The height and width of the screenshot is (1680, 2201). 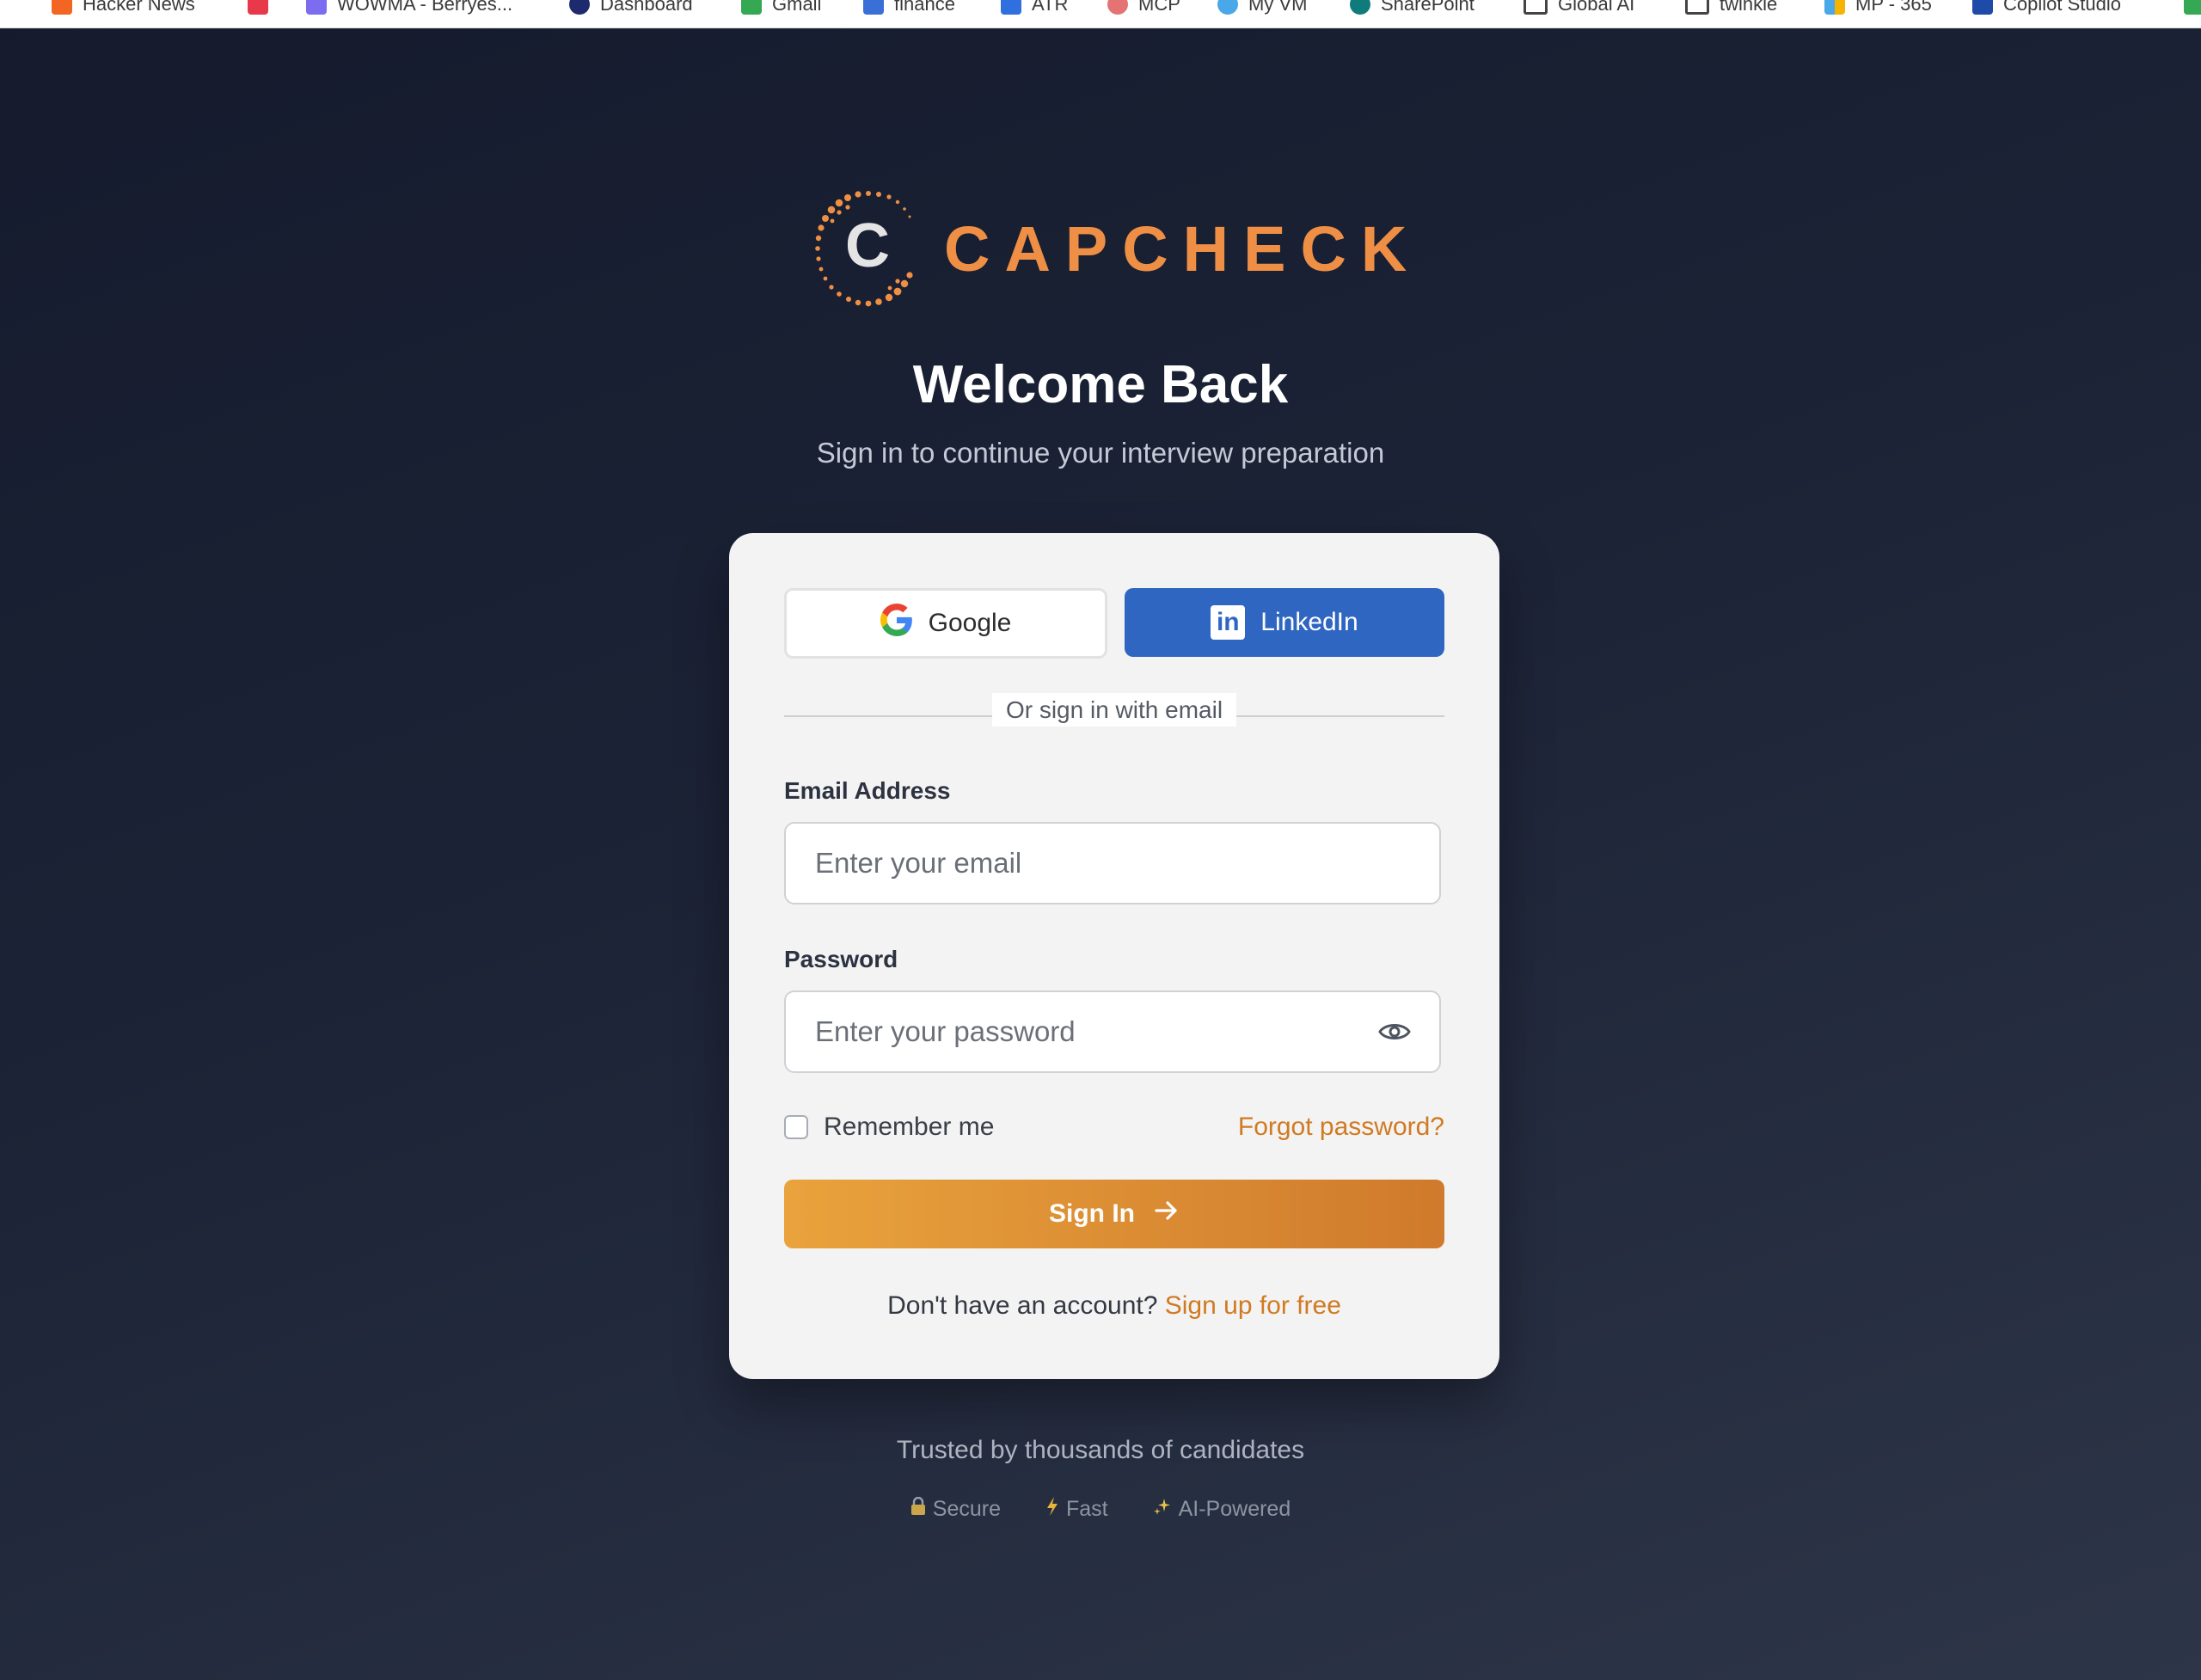 I want to click on email-label: Email Address, so click(x=867, y=791).